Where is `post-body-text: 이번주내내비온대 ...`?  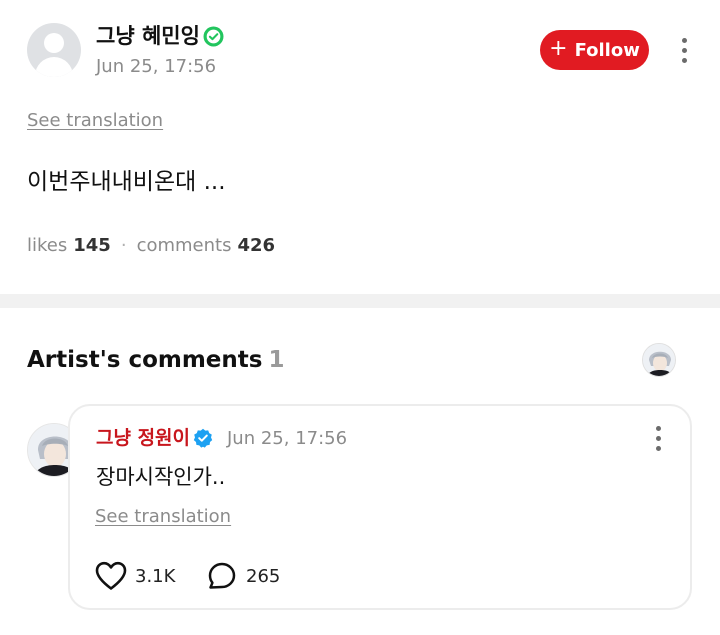
post-body-text: 이번주내내비온대 ... is located at coordinates (126, 182).